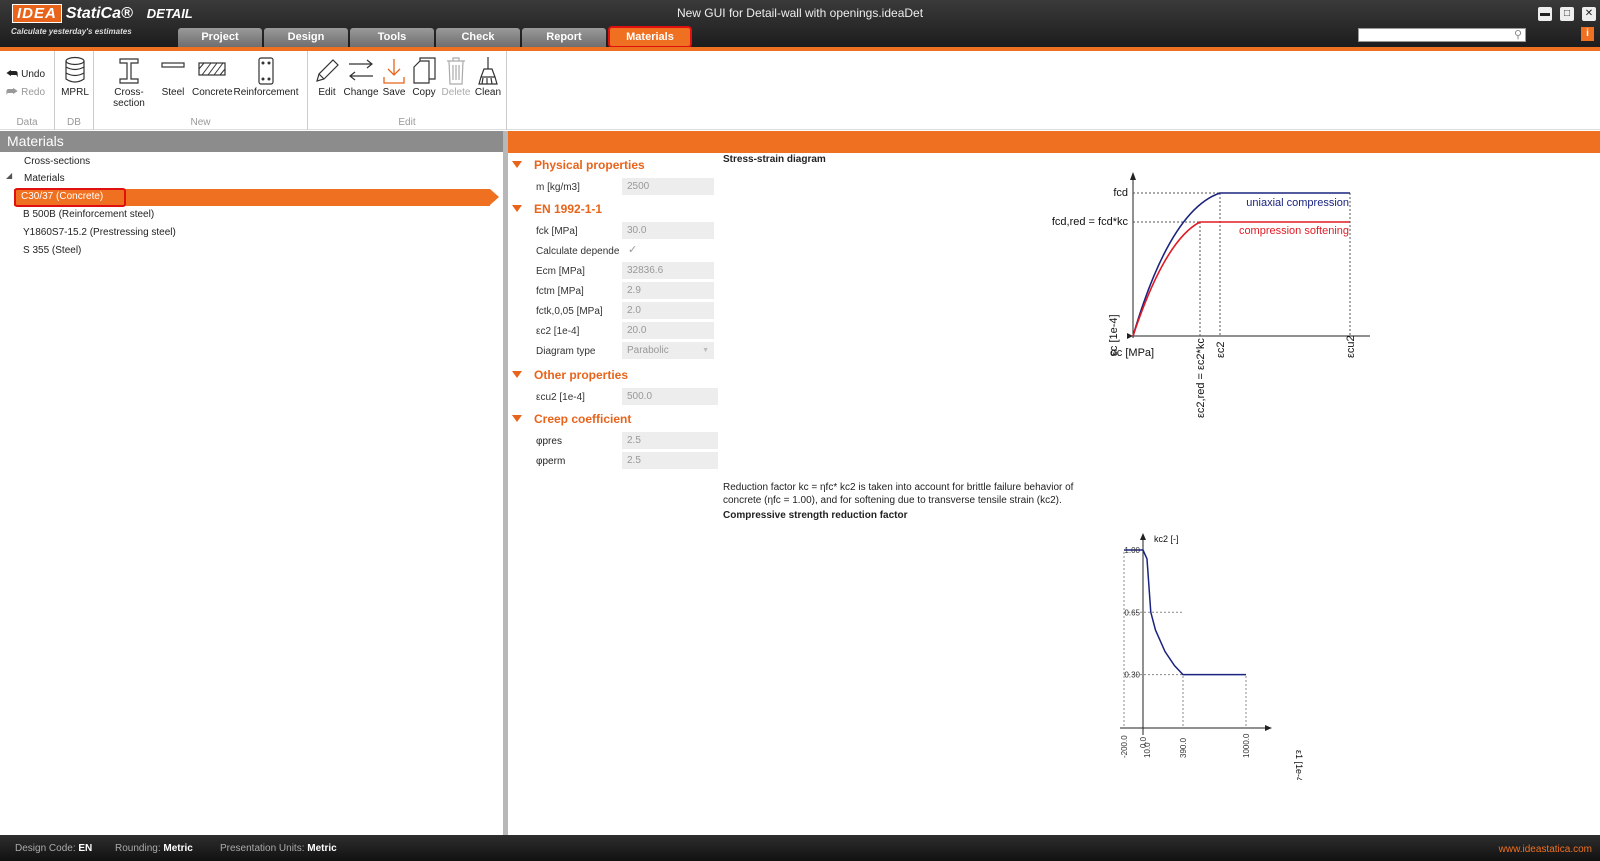  Describe the element at coordinates (129, 98) in the screenshot. I see `cross-section-label: Cross-section` at that location.